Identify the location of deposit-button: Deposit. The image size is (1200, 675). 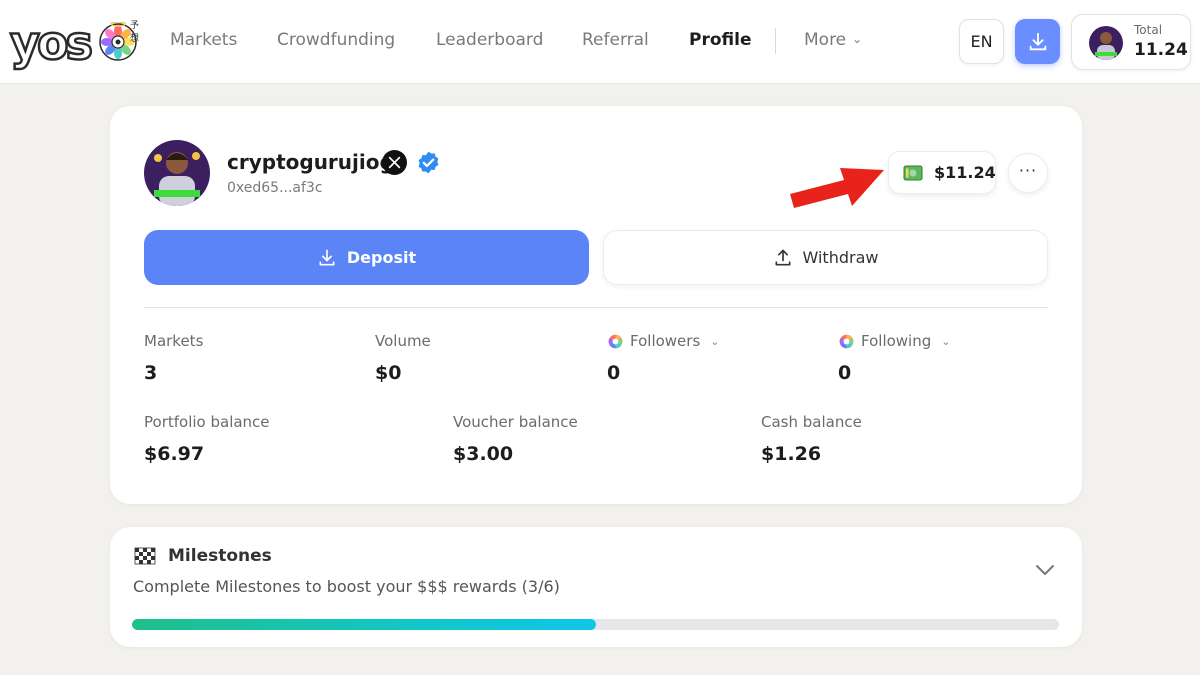
(366, 257).